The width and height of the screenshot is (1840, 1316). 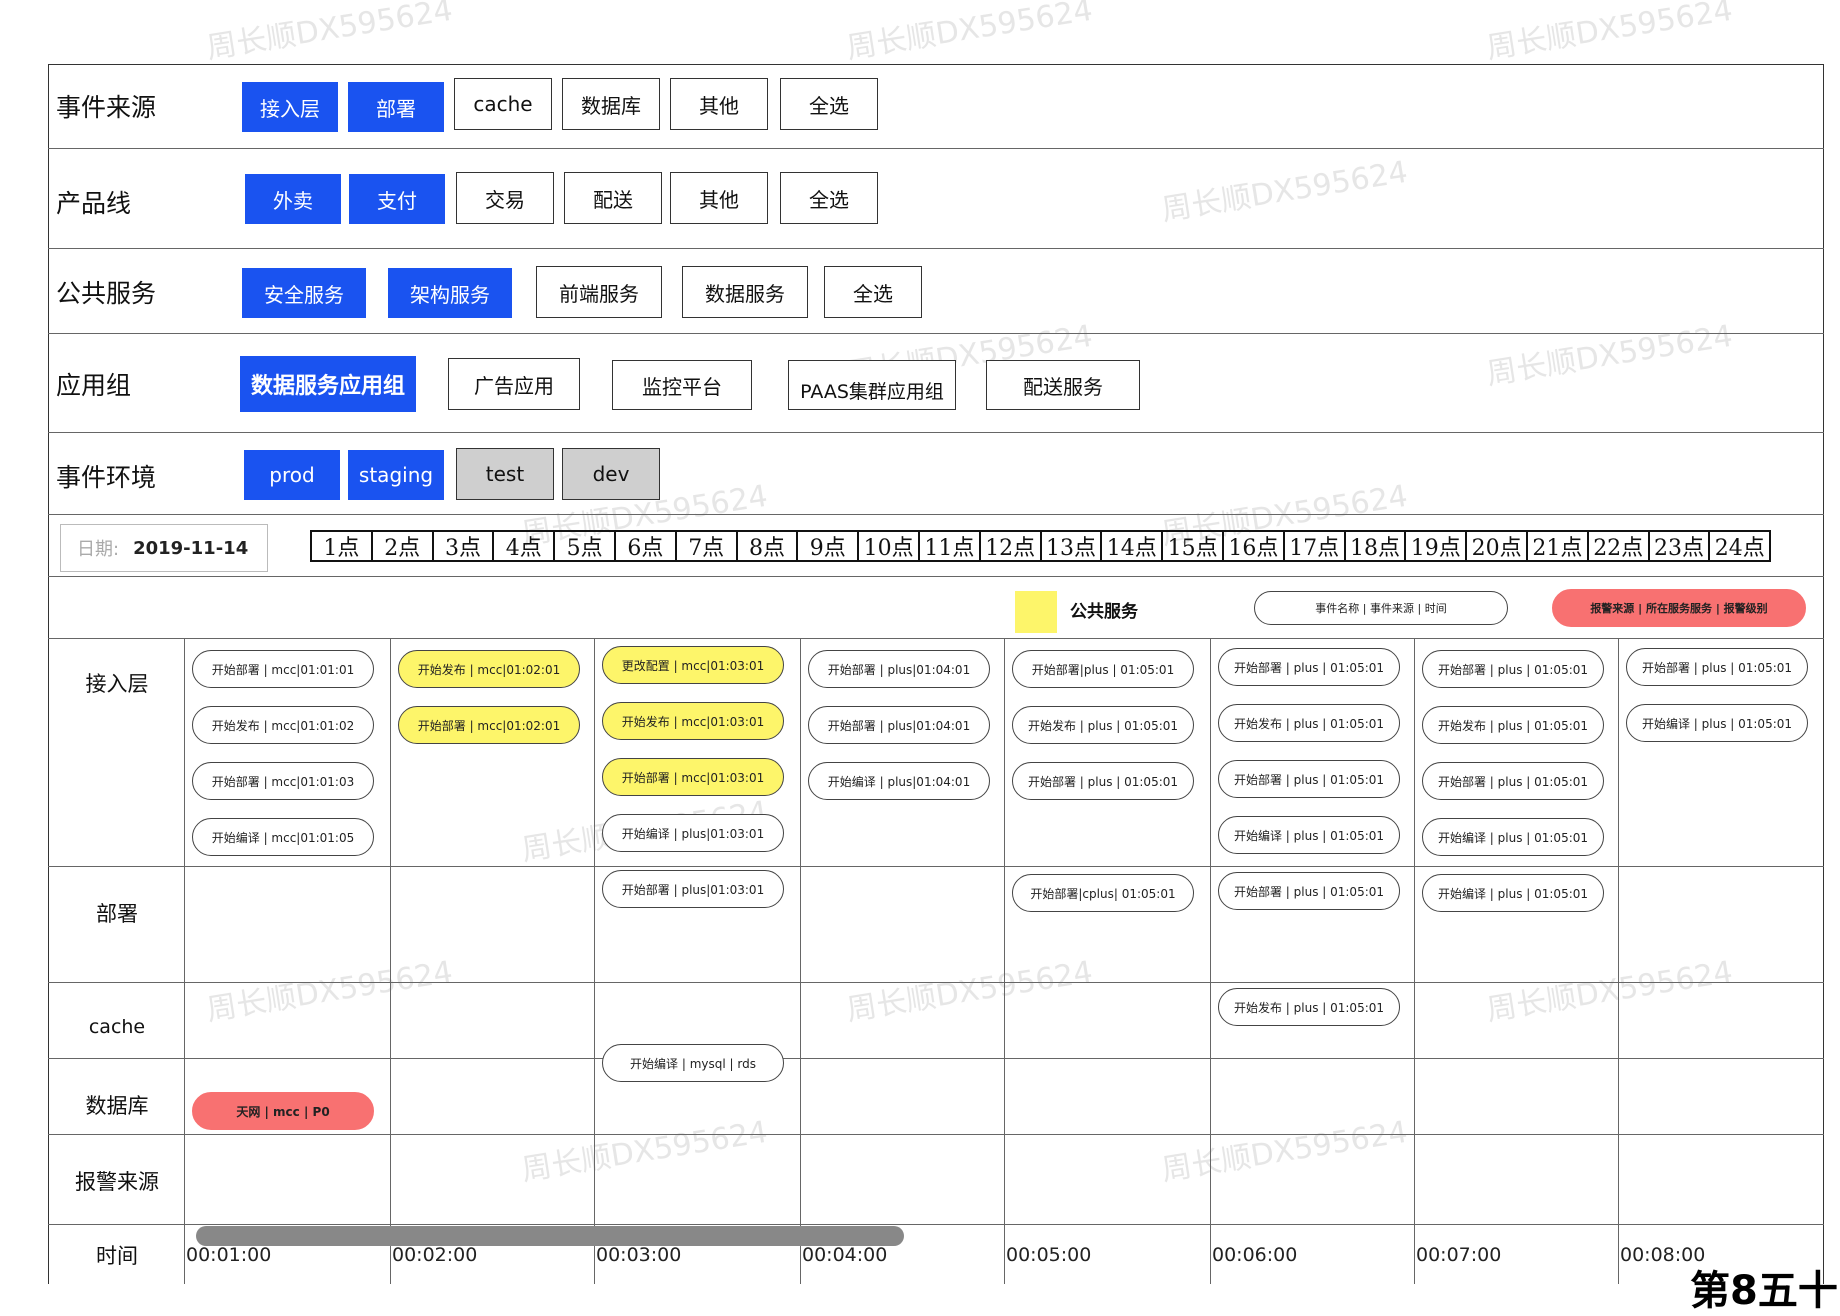 What do you see at coordinates (719, 198) in the screenshot?
I see `filter-product-other: 其他` at bounding box center [719, 198].